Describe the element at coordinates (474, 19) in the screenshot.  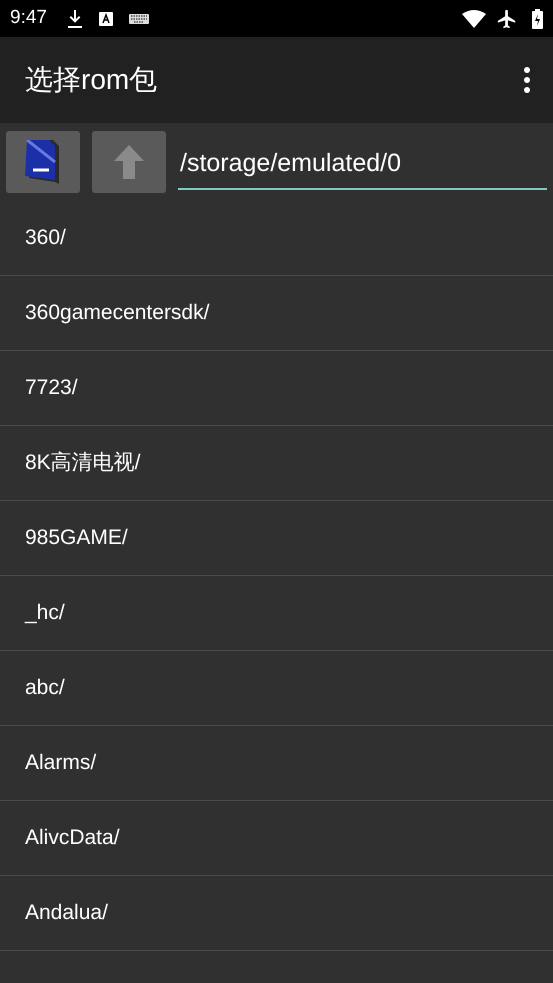
I see `wifi-icon` at that location.